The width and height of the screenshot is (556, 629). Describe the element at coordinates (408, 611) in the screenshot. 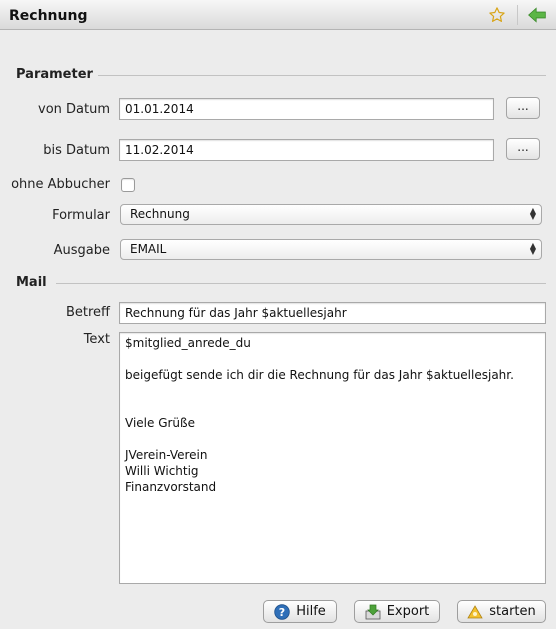

I see `export-button-label: Export` at that location.